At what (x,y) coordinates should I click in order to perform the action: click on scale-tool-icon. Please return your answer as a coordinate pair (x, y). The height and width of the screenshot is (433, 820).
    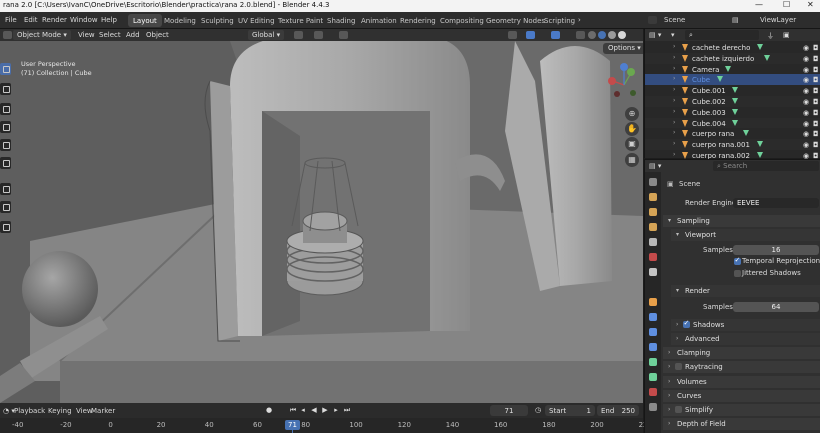
    Looking at the image, I should click on (5, 145).